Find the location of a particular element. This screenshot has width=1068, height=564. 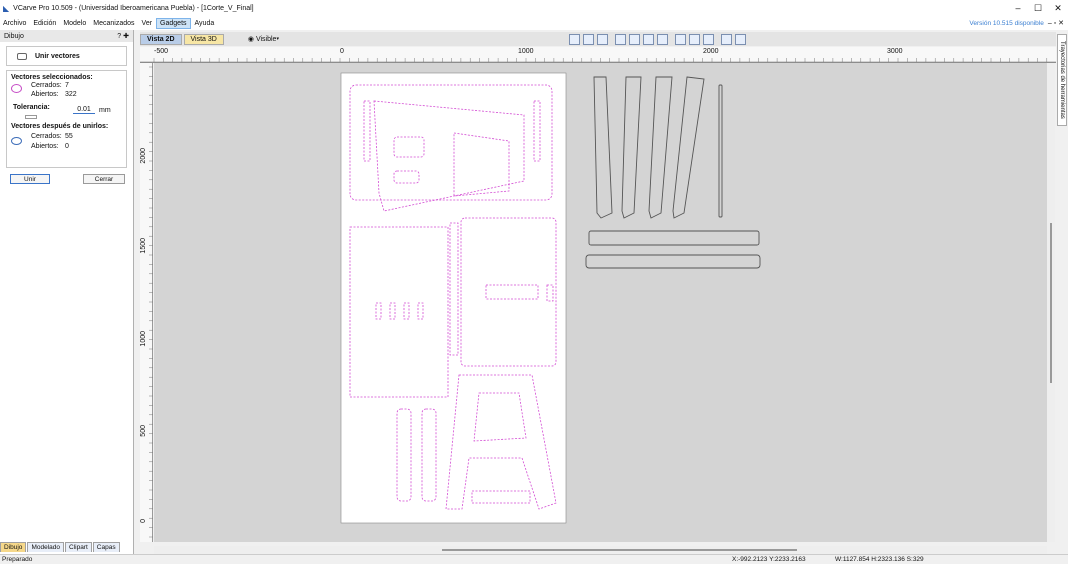

after-open-label: Abiertos: is located at coordinates (45, 146).